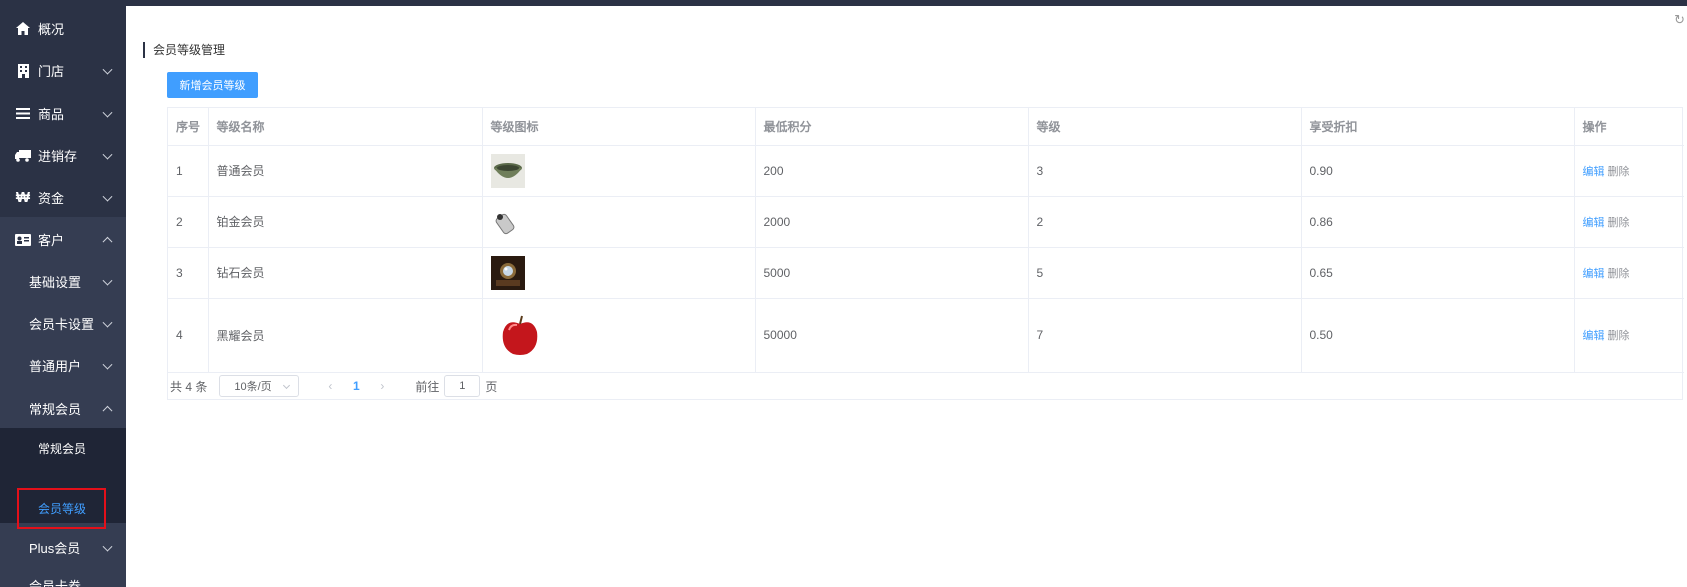  Describe the element at coordinates (212, 85) in the screenshot. I see `add-member-level-button: 新增会员等级` at that location.